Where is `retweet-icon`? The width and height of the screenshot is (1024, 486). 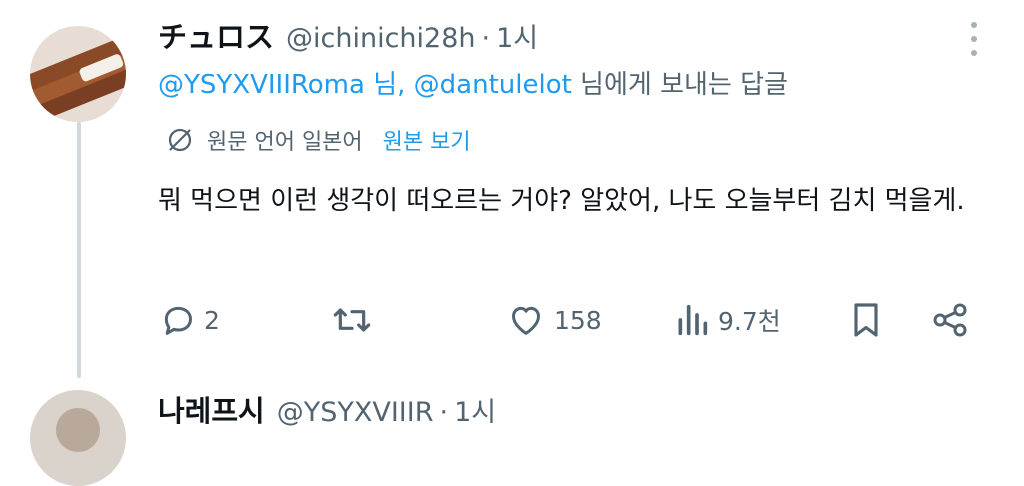 retweet-icon is located at coordinates (352, 320).